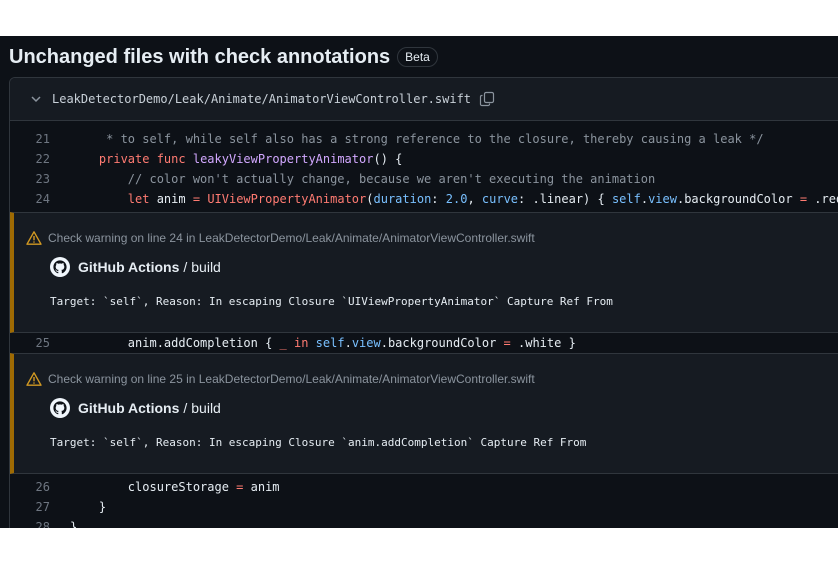  Describe the element at coordinates (42, 524) in the screenshot. I see `line-number: 28` at that location.